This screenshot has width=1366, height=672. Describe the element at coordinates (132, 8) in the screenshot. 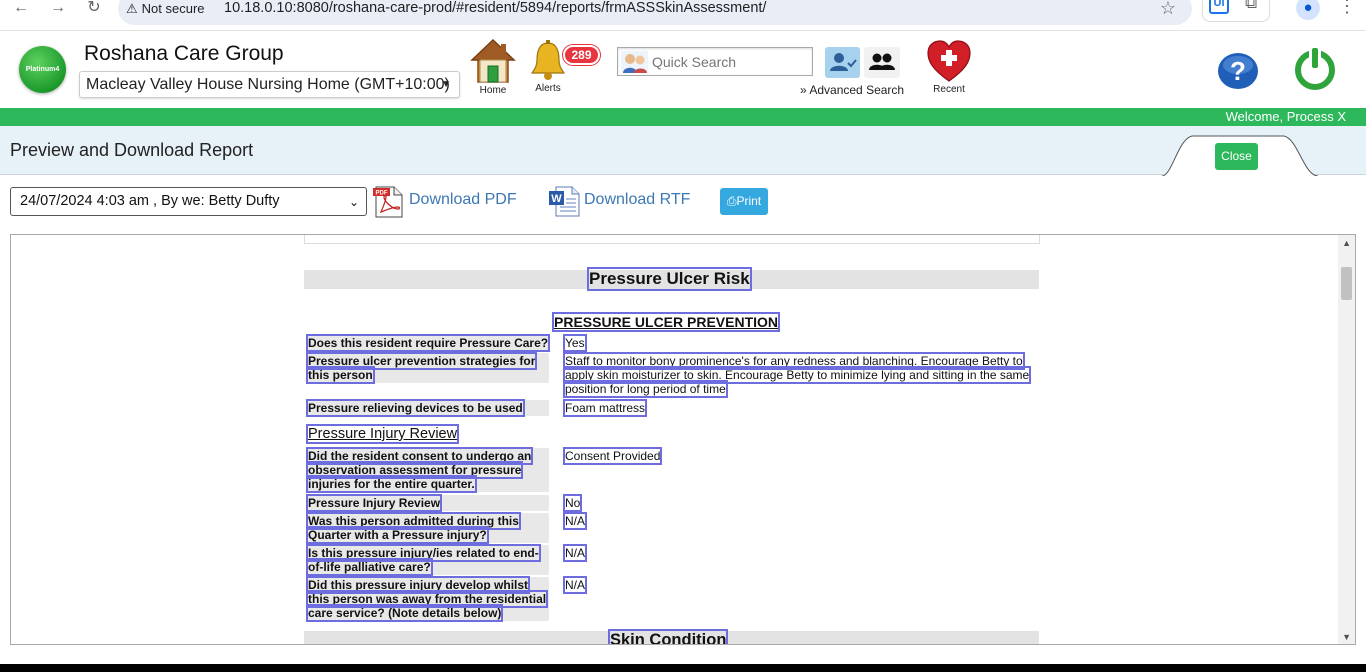

I see `warning-icon: ⚠` at that location.